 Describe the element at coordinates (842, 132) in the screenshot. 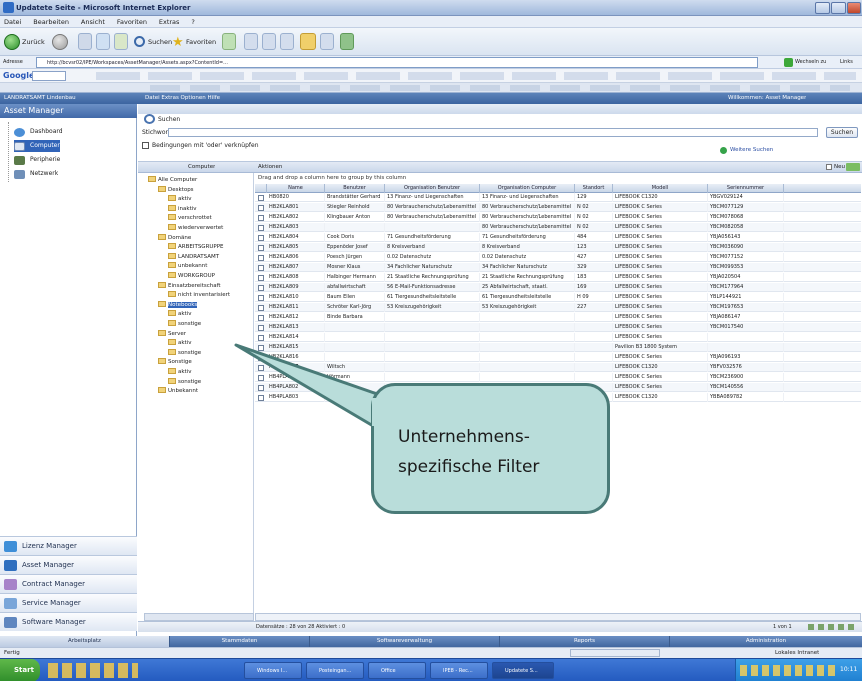

I see `search-button: Suchen` at that location.